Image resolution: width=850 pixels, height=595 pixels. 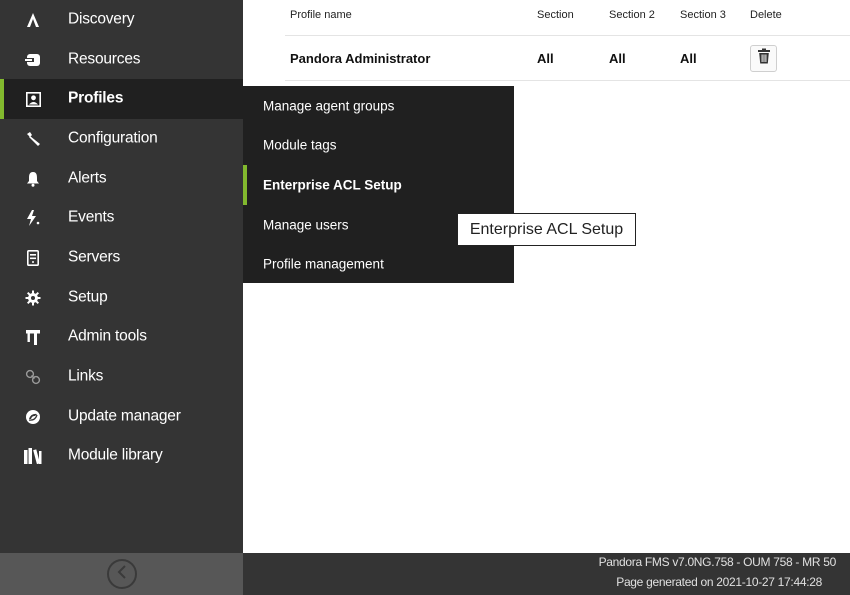 What do you see at coordinates (688, 58) in the screenshot?
I see `section-3-cell: All` at bounding box center [688, 58].